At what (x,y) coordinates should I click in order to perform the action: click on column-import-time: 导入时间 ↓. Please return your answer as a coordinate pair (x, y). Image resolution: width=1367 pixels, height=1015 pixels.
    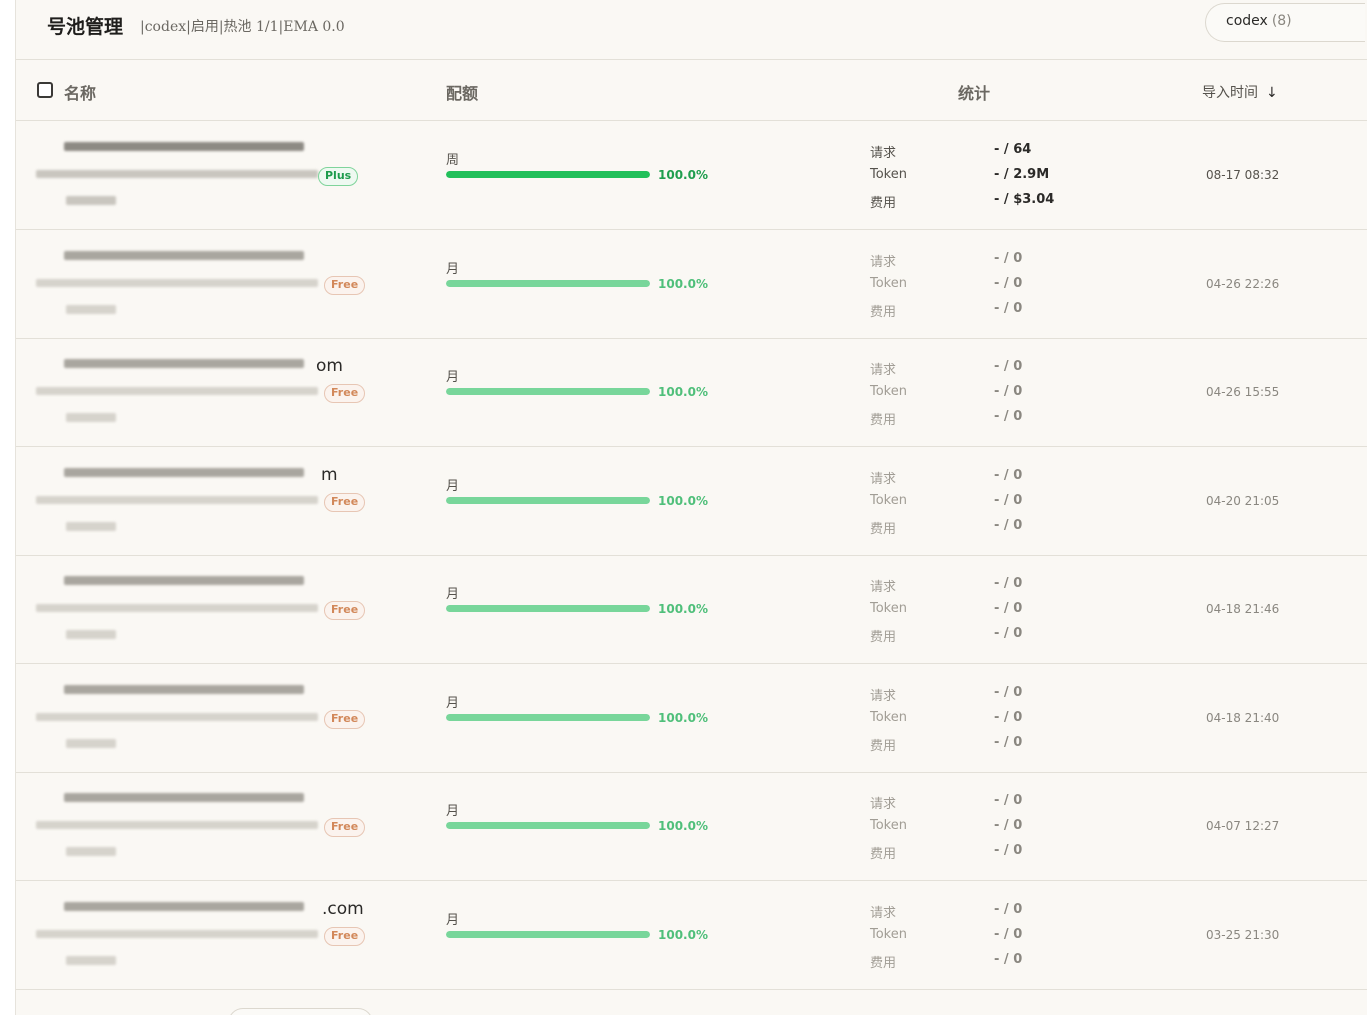
    Looking at the image, I should click on (1240, 92).